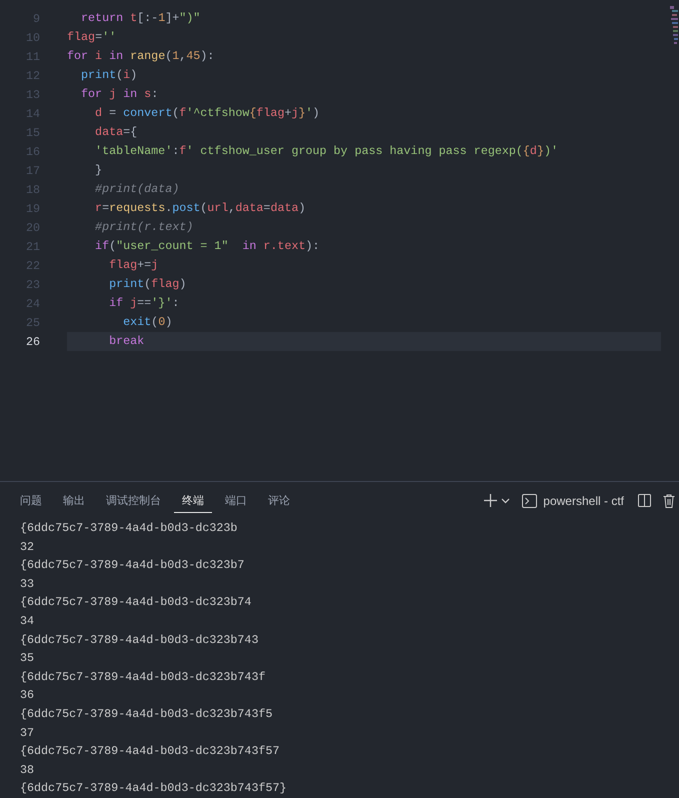 Image resolution: width=679 pixels, height=798 pixels. I want to click on code-line: if("user_count = 1" in r.text):, so click(207, 246).